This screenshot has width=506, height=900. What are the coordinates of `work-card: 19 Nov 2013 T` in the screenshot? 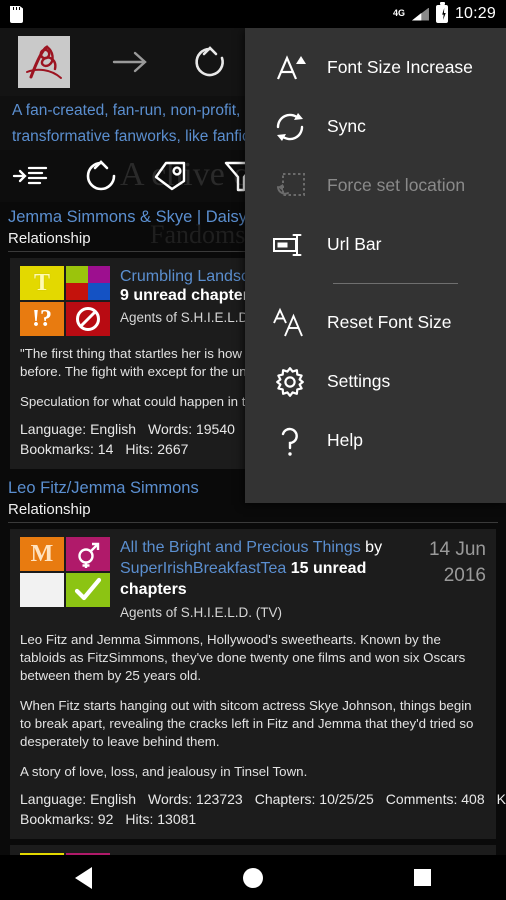 It's located at (253, 850).